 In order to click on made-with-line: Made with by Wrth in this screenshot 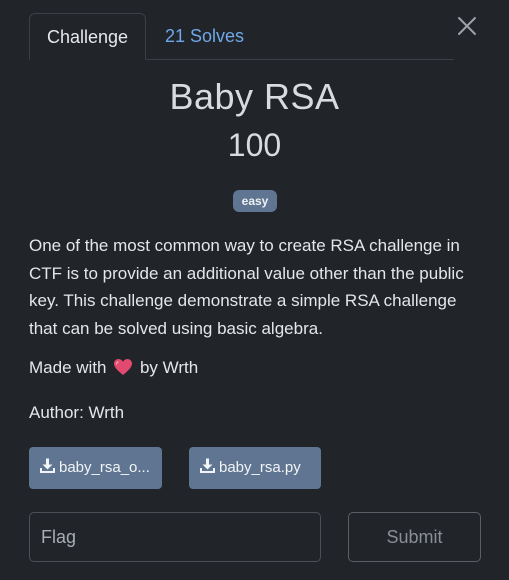, I will do `click(113, 368)`.